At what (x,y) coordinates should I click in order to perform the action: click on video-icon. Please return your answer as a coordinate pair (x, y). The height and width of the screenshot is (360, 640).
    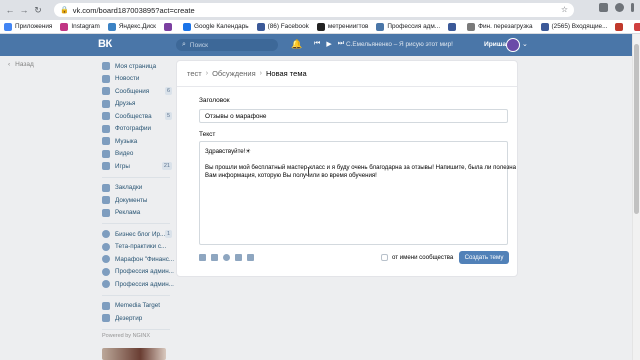
    Looking at the image, I should click on (214, 257).